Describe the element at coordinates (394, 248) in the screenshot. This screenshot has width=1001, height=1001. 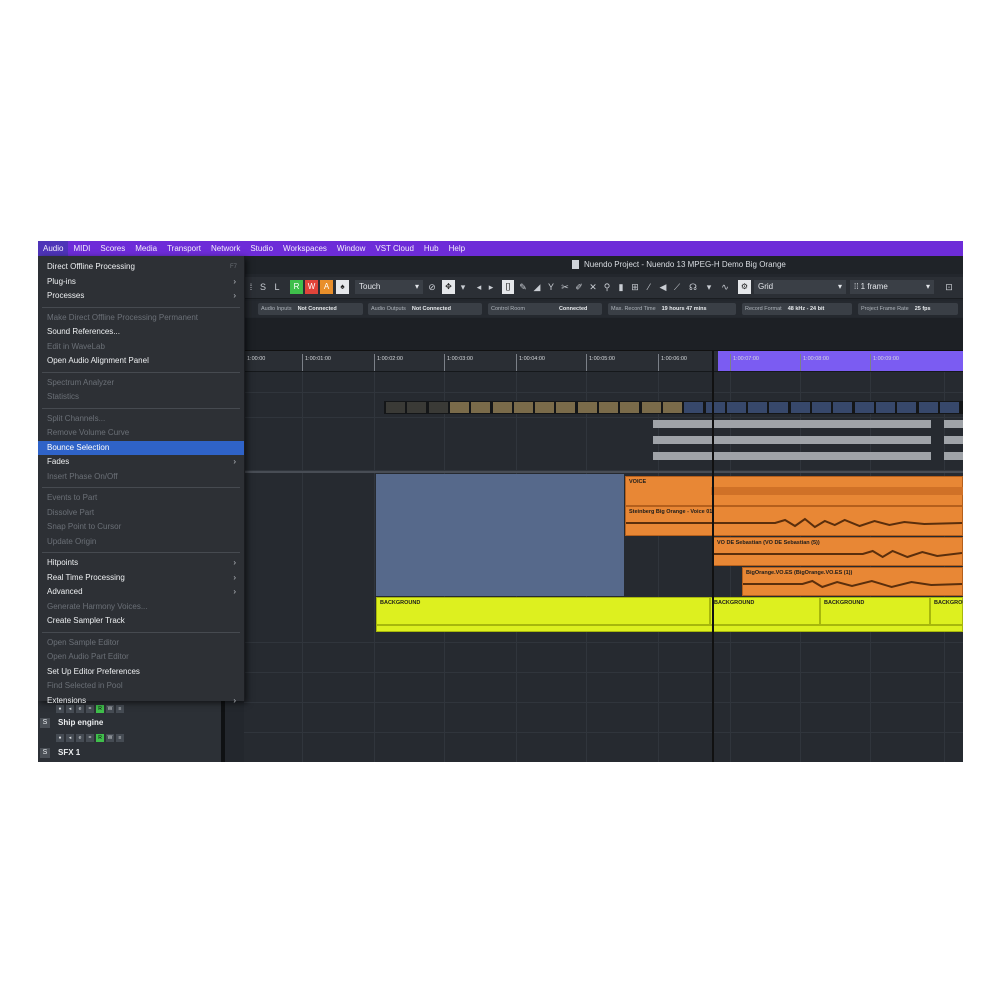
I see `menu-vst-cloud: VST Cloud` at that location.